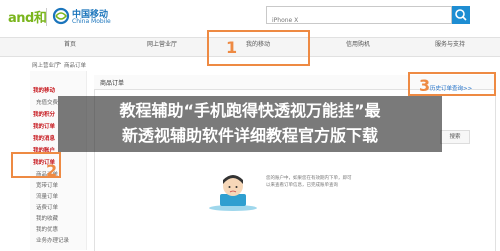 The width and height of the screenshot is (500, 251). I want to click on search-icon, so click(461, 15).